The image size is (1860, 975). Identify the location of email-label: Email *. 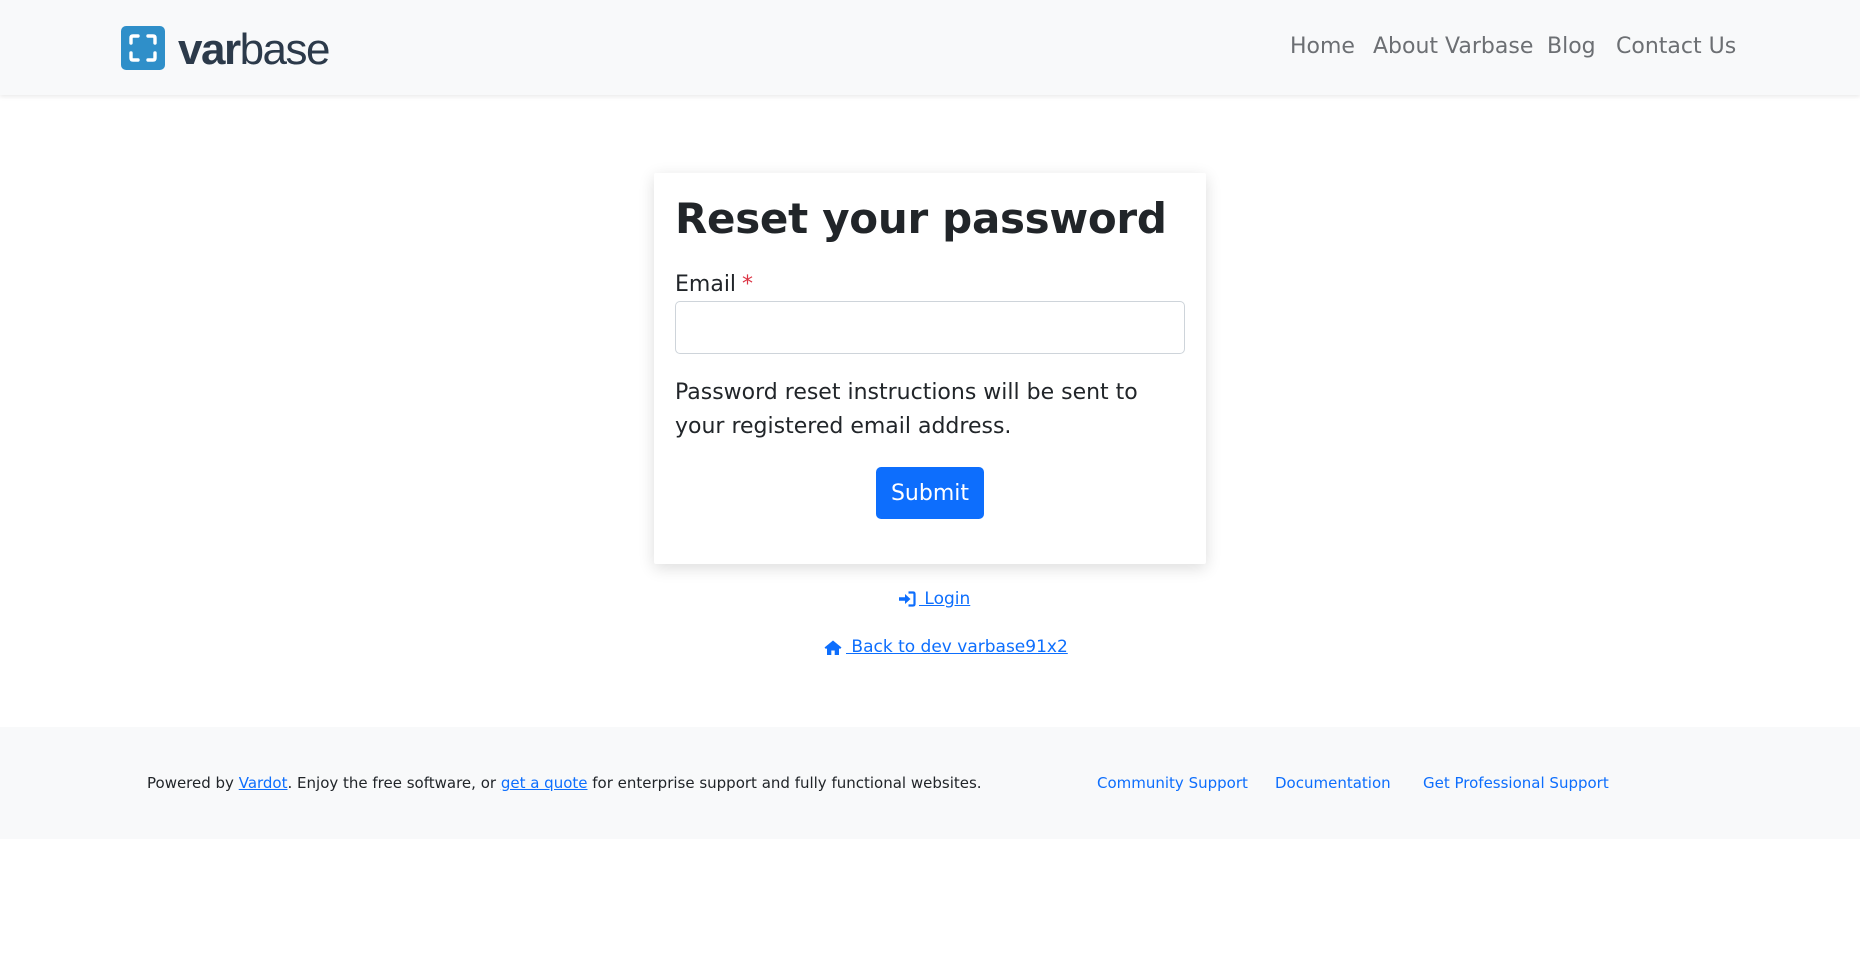
(714, 285).